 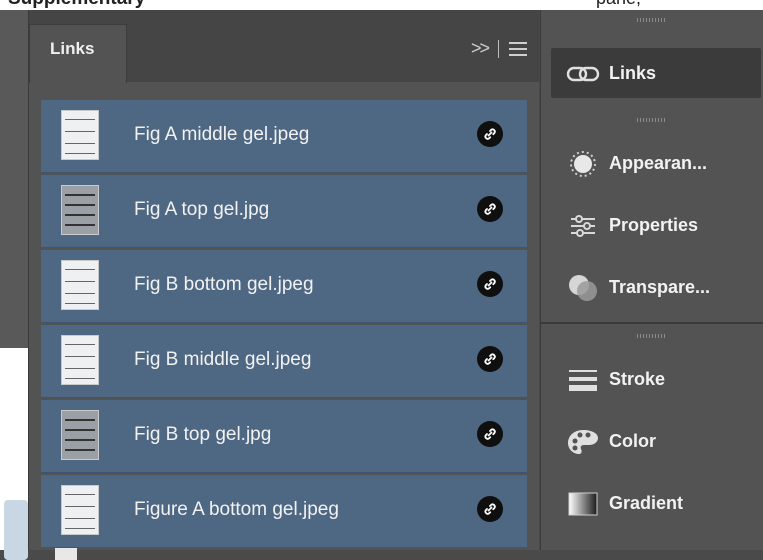 I want to click on tab-links: Links, so click(x=78, y=53).